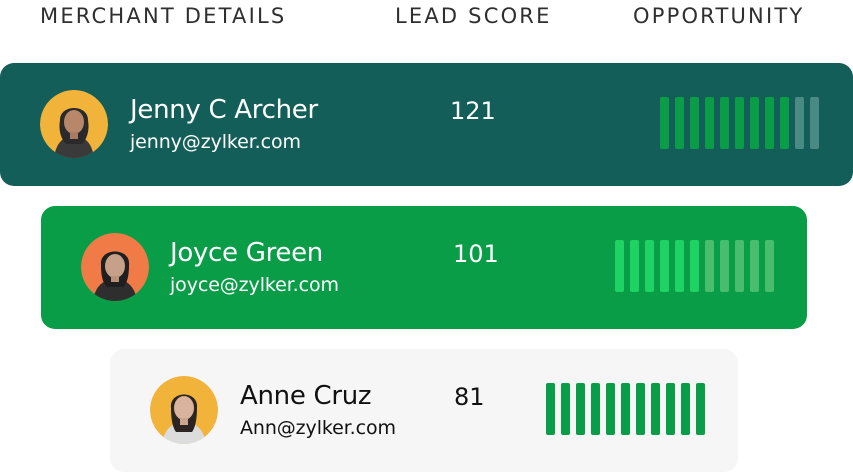  Describe the element at coordinates (719, 16) in the screenshot. I see `column-header-opportunity: OPPORTUNITY` at that location.